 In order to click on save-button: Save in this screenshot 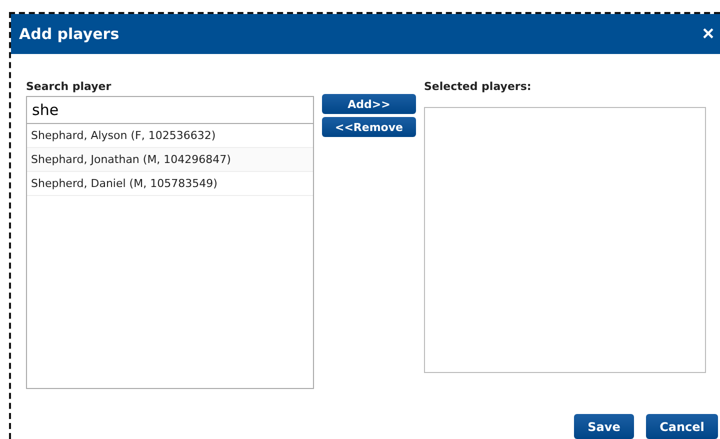, I will do `click(604, 426)`.